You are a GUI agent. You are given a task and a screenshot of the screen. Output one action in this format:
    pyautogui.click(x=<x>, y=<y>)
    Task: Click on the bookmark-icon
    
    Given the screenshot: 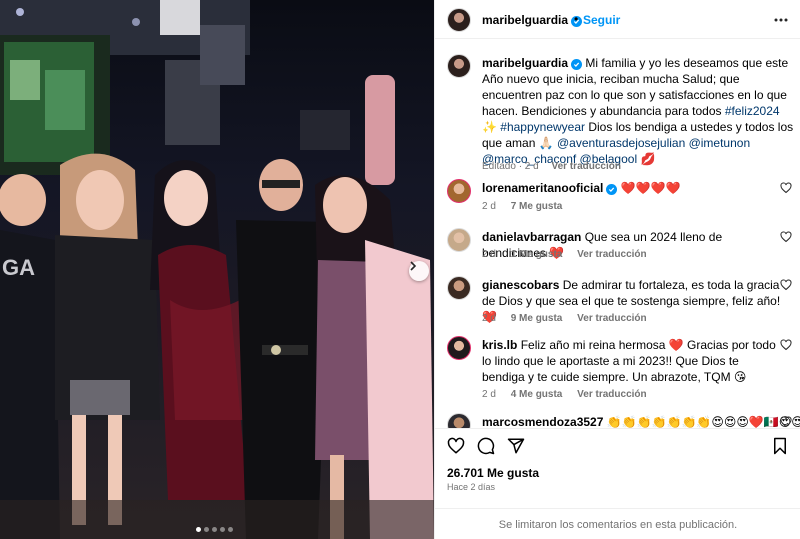 What is the action you would take?
    pyautogui.click(x=780, y=447)
    